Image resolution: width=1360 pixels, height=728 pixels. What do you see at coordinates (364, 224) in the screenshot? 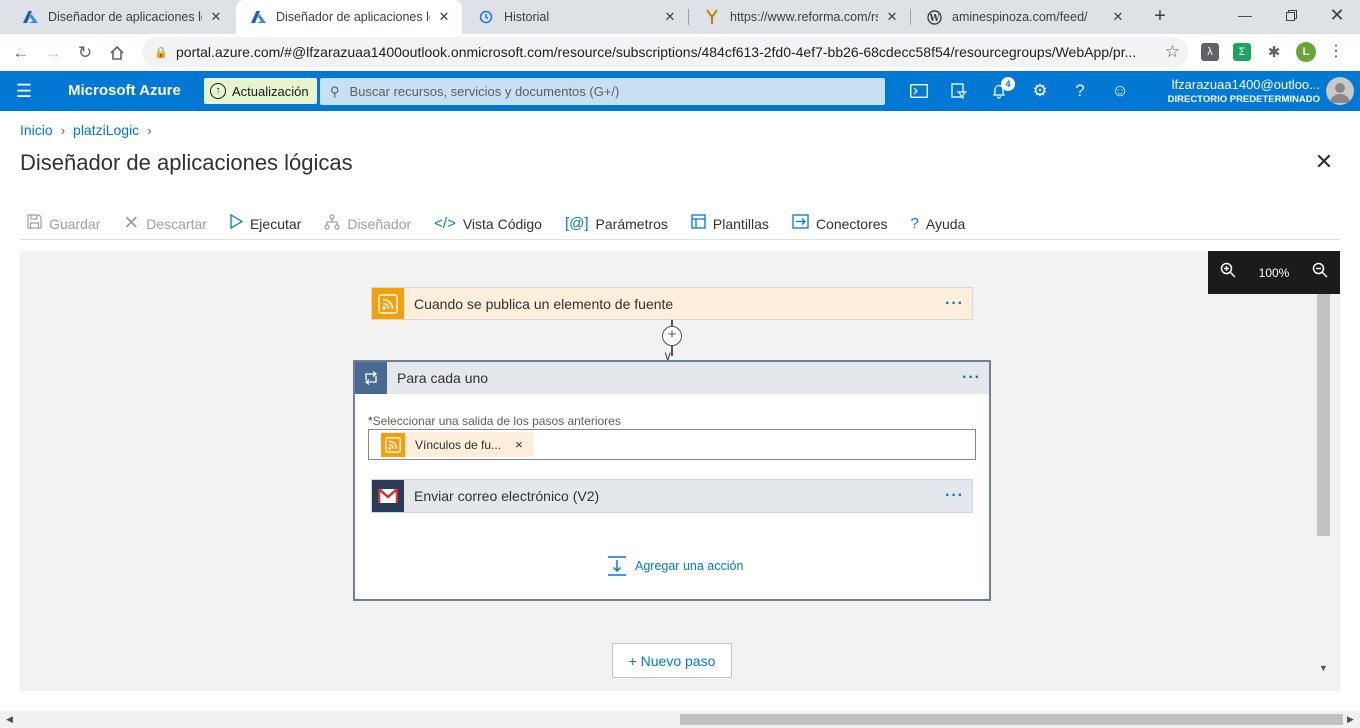
I see `designer-button: Diseñador` at bounding box center [364, 224].